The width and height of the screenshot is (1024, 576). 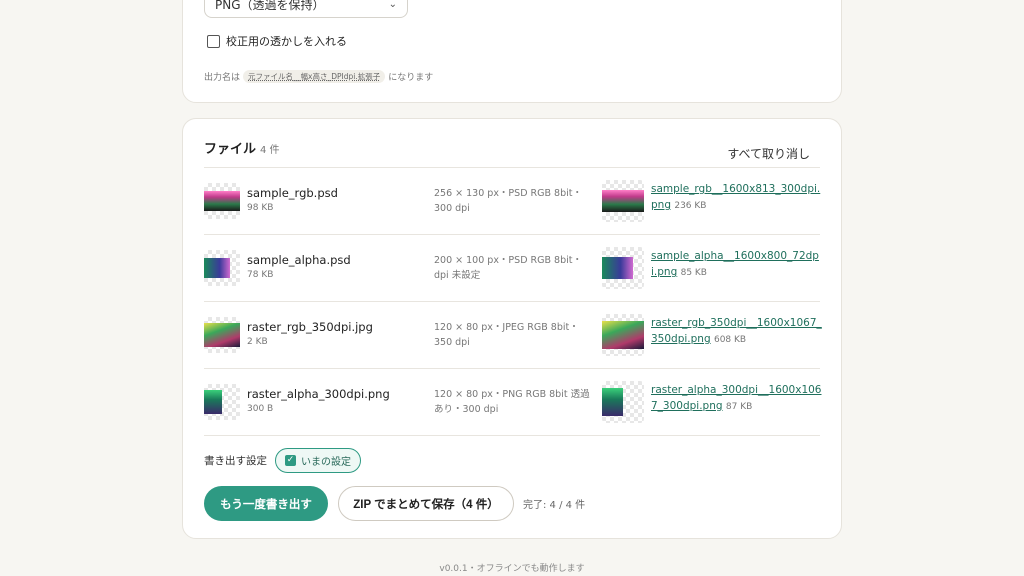 What do you see at coordinates (508, 268) in the screenshot?
I see `source-file-meta: 200 × 100 px・PSD RGB 8bit・dpi 未設定` at bounding box center [508, 268].